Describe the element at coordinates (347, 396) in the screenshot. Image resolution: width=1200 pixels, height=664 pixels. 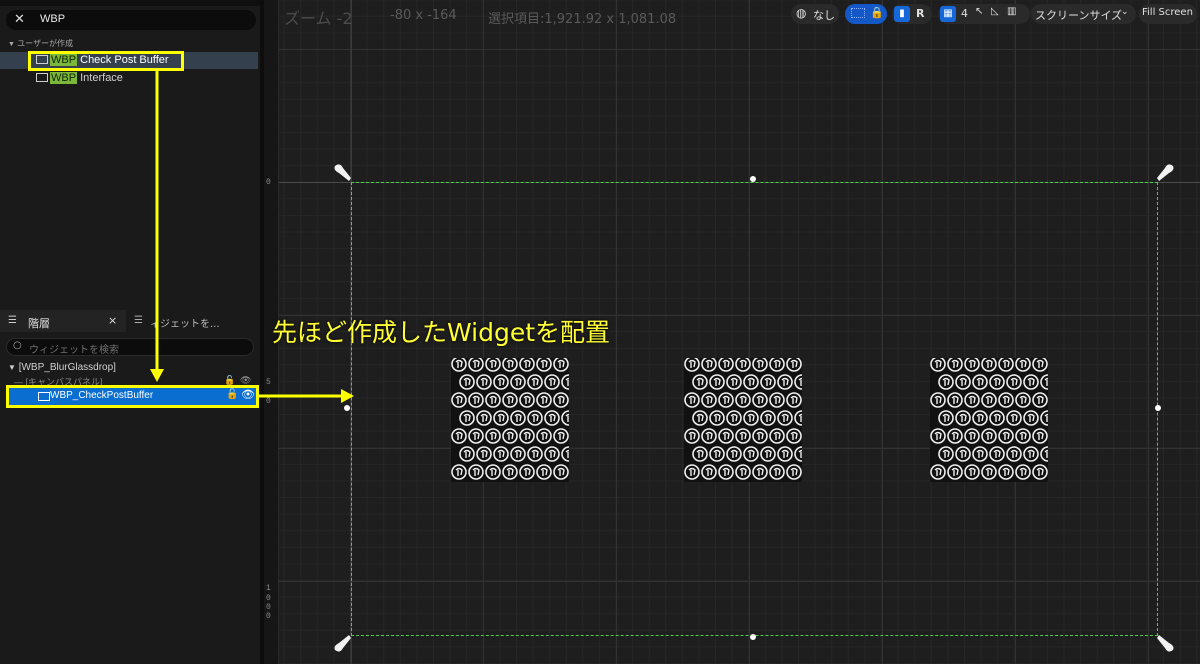
I see `arrow-right-head` at that location.